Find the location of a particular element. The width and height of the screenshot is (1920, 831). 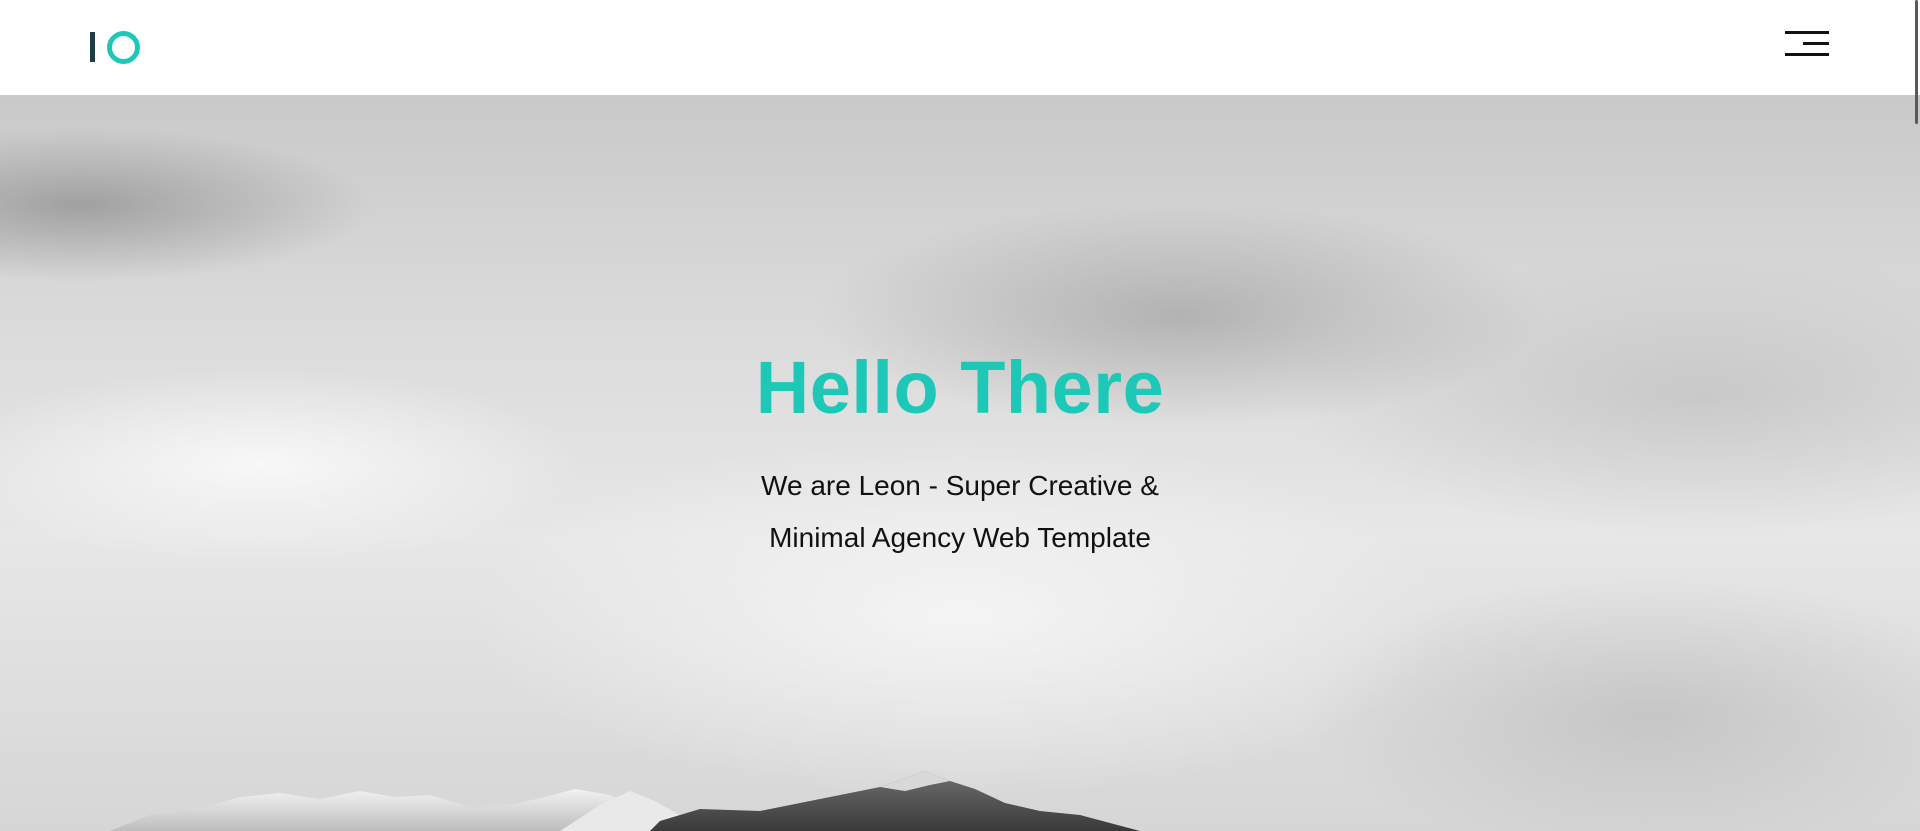

mountain-range-dark is located at coordinates (895, 801).